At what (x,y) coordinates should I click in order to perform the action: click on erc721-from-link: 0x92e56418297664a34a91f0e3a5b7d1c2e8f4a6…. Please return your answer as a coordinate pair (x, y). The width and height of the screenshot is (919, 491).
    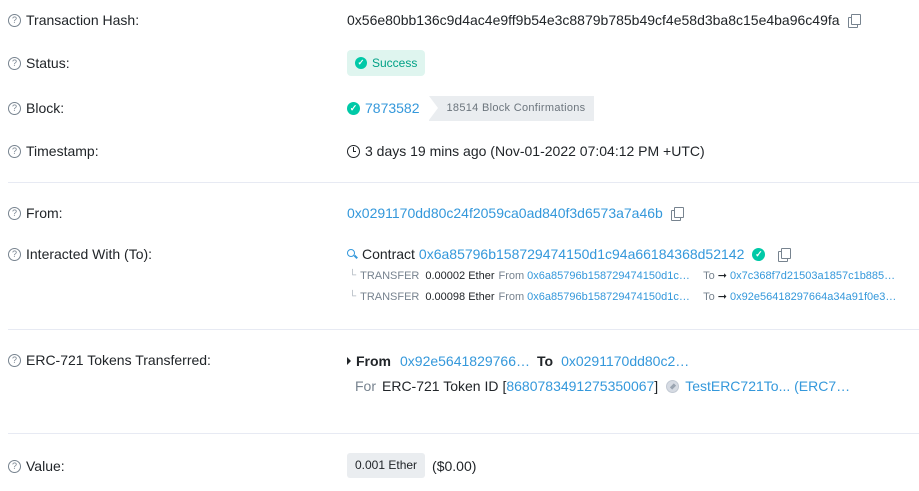
    Looking at the image, I should click on (465, 361).